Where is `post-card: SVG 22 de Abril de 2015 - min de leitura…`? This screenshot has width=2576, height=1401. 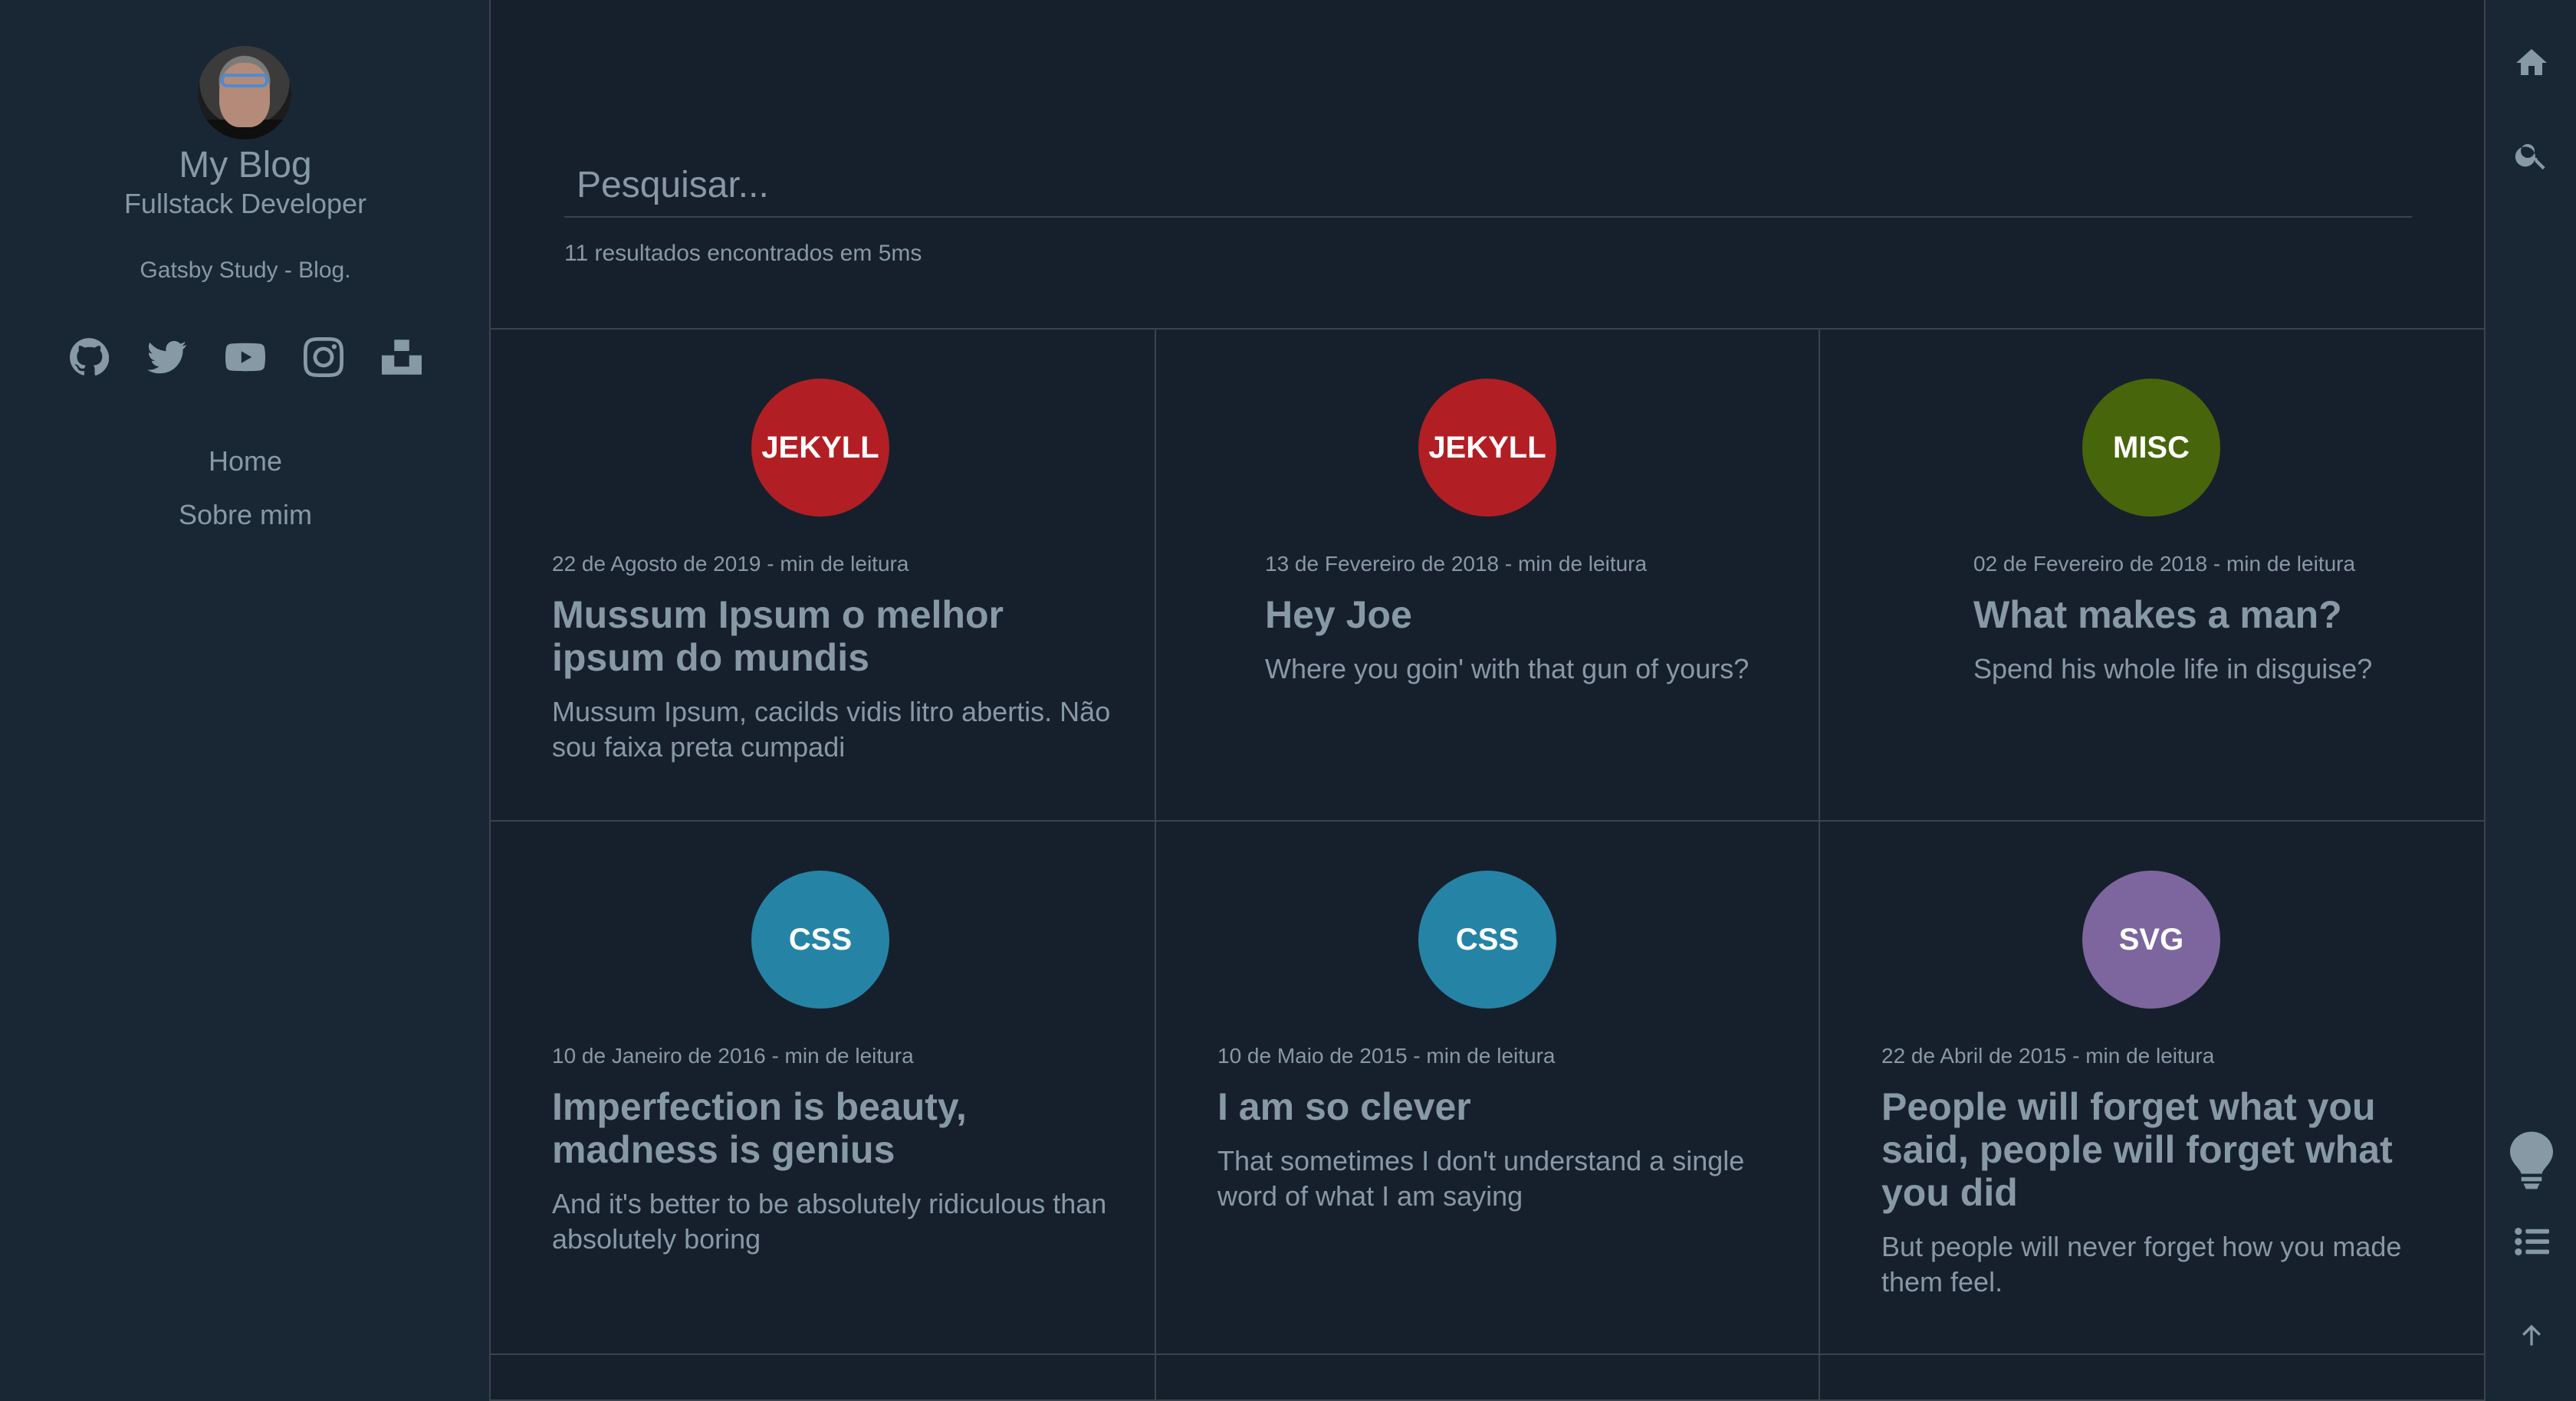 post-card: SVG 22 de Abril de 2015 - min de leitura… is located at coordinates (2152, 1088).